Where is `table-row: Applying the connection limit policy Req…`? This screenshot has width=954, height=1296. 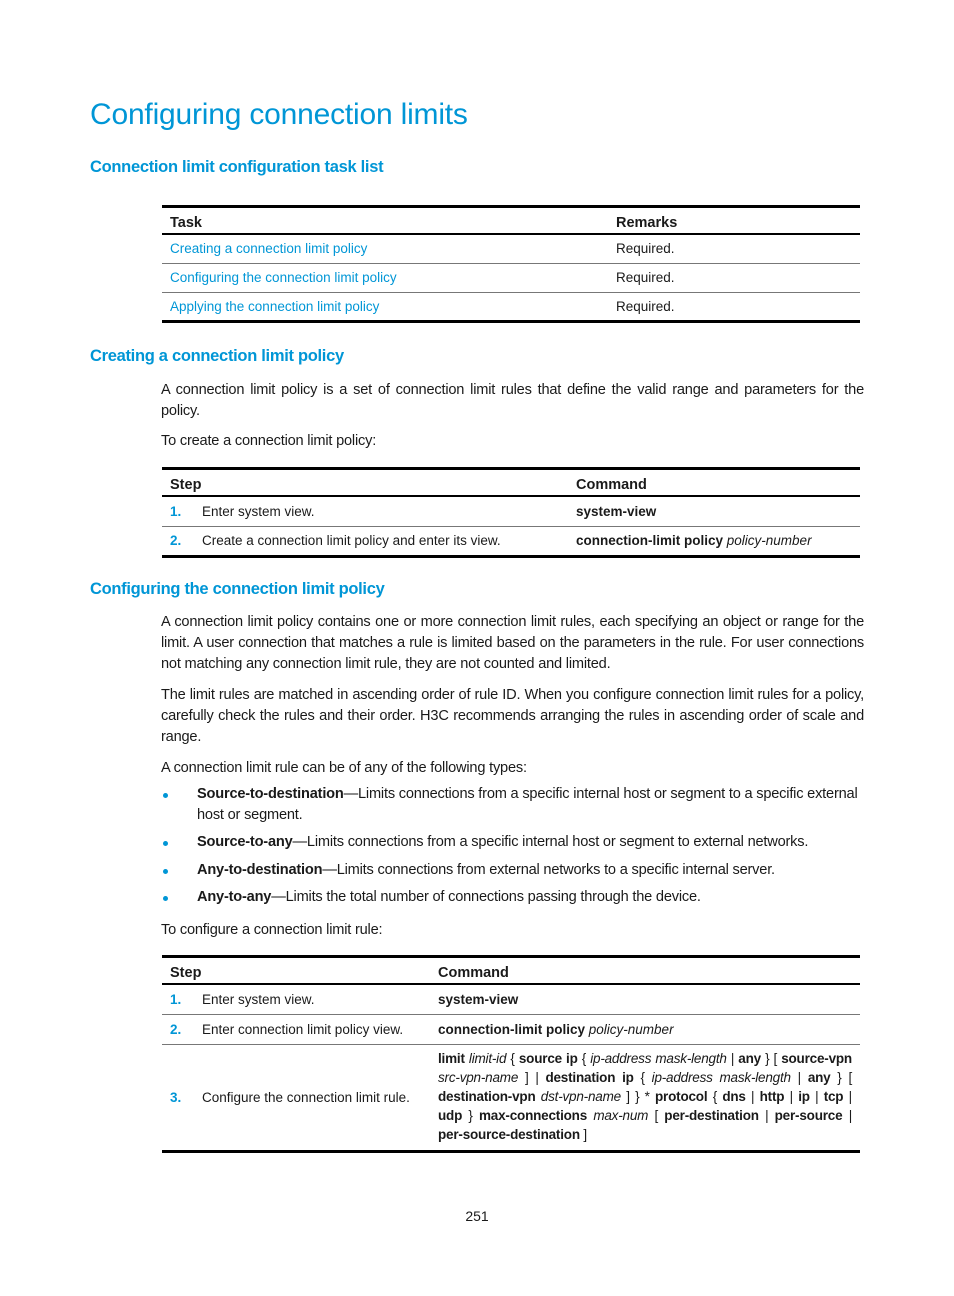 table-row: Applying the connection limit policy Req… is located at coordinates (511, 307).